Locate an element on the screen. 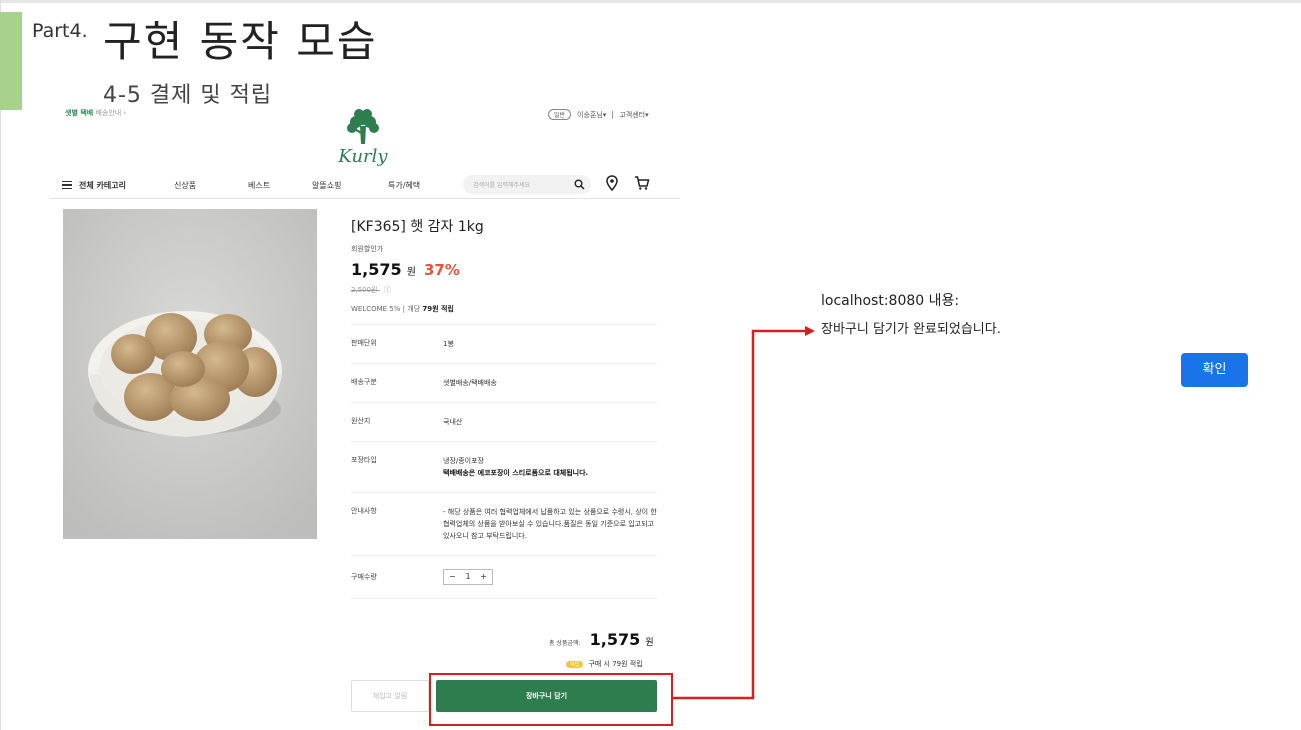  product-image is located at coordinates (190, 374).